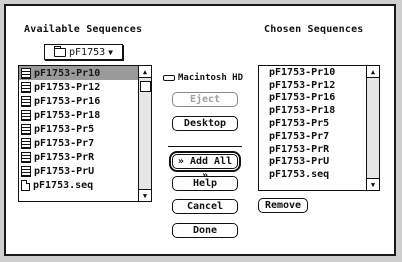 Image resolution: width=402 pixels, height=262 pixels. What do you see at coordinates (25, 185) in the screenshot?
I see `document-icon` at bounding box center [25, 185].